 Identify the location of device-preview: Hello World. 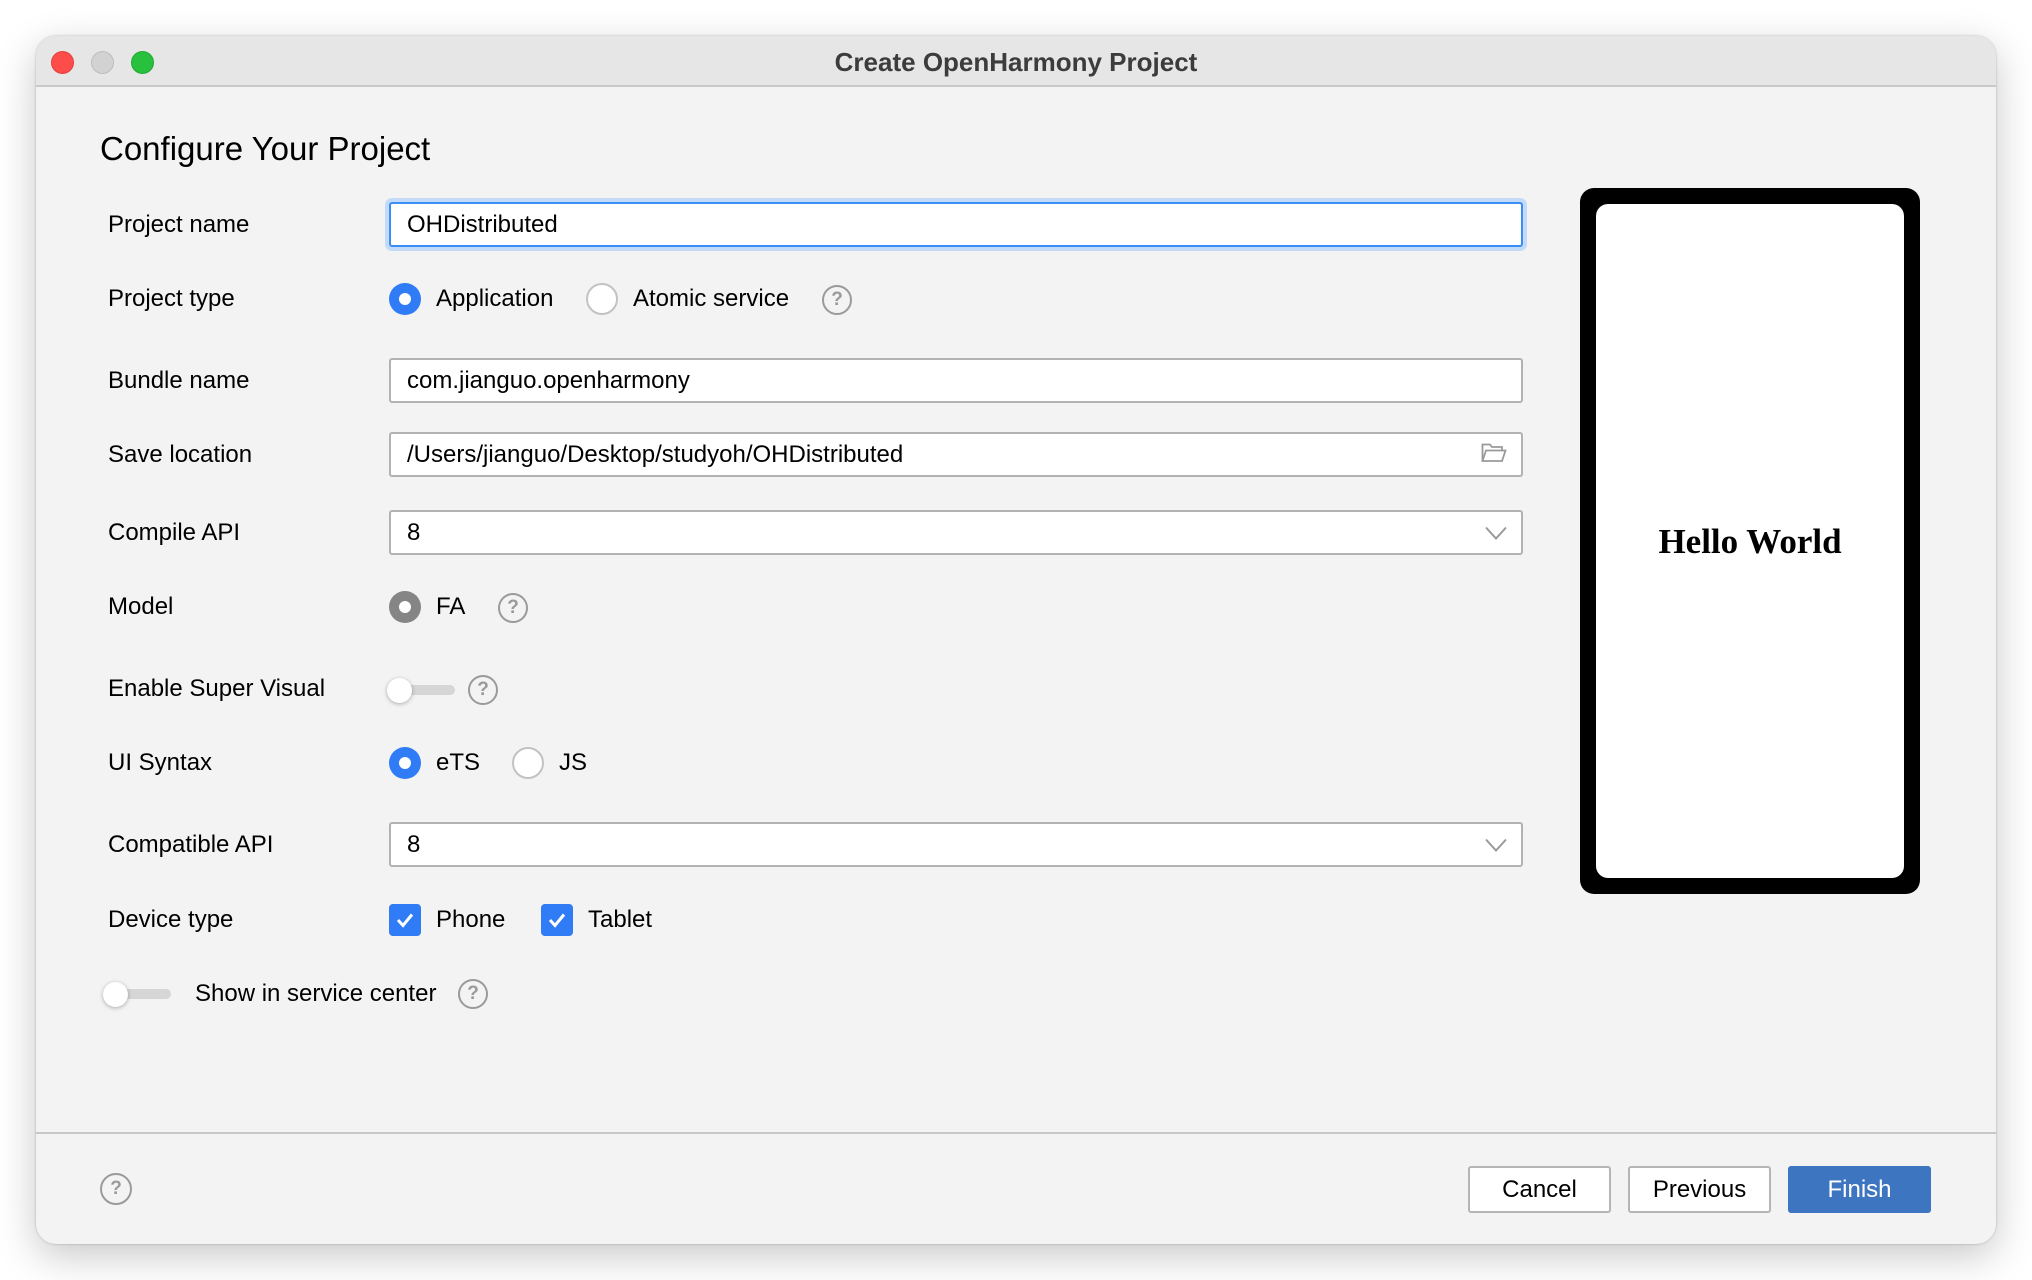
(1750, 541).